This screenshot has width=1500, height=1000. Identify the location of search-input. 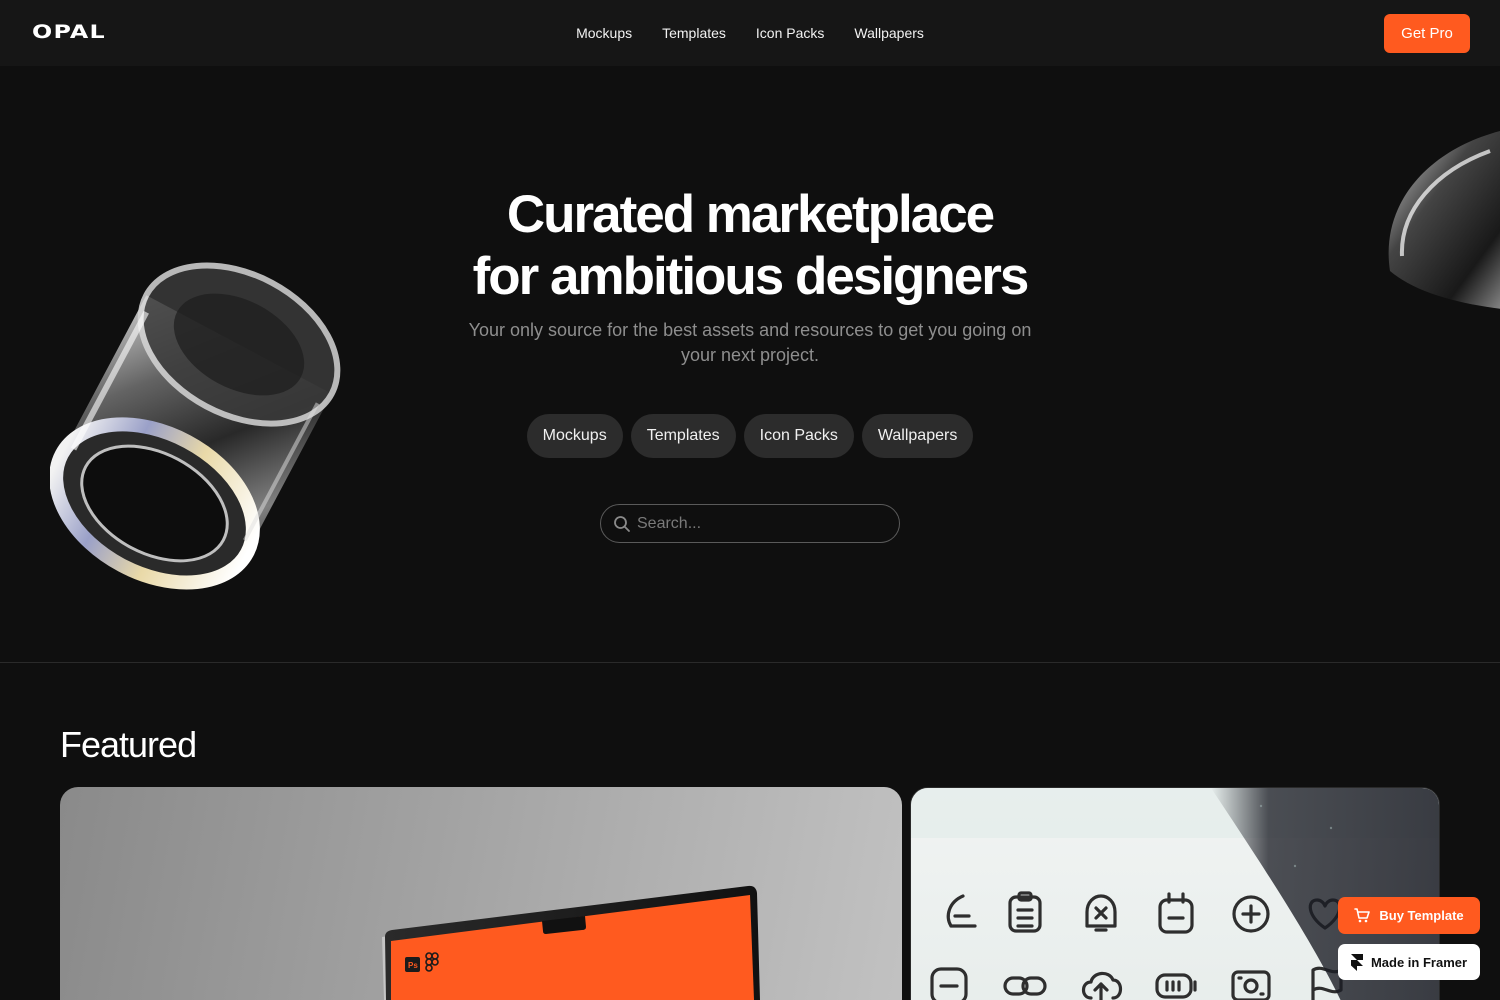
(762, 523).